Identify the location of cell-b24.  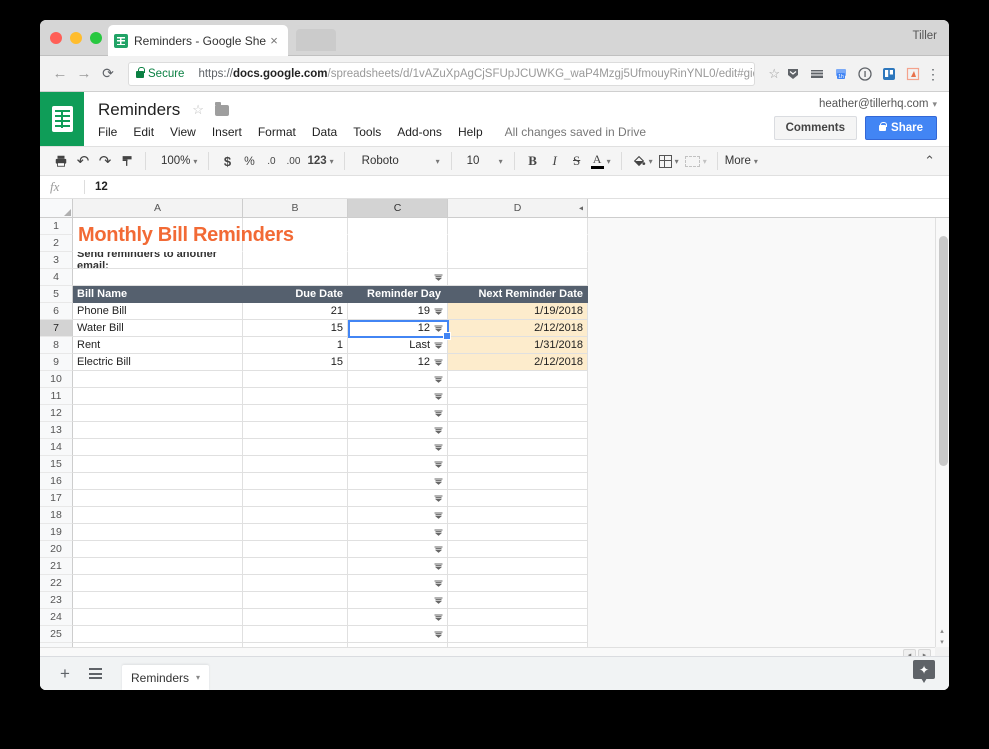
(295, 617).